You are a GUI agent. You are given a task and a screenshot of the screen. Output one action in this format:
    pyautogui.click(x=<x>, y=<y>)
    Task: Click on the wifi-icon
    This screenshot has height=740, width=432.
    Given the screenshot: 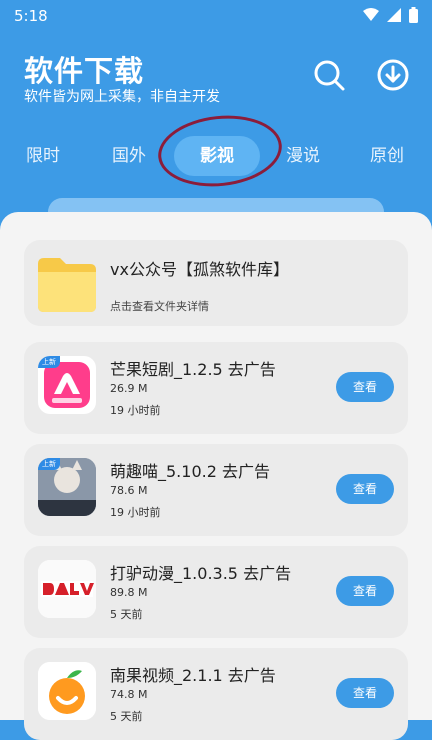 What is the action you would take?
    pyautogui.click(x=371, y=14)
    